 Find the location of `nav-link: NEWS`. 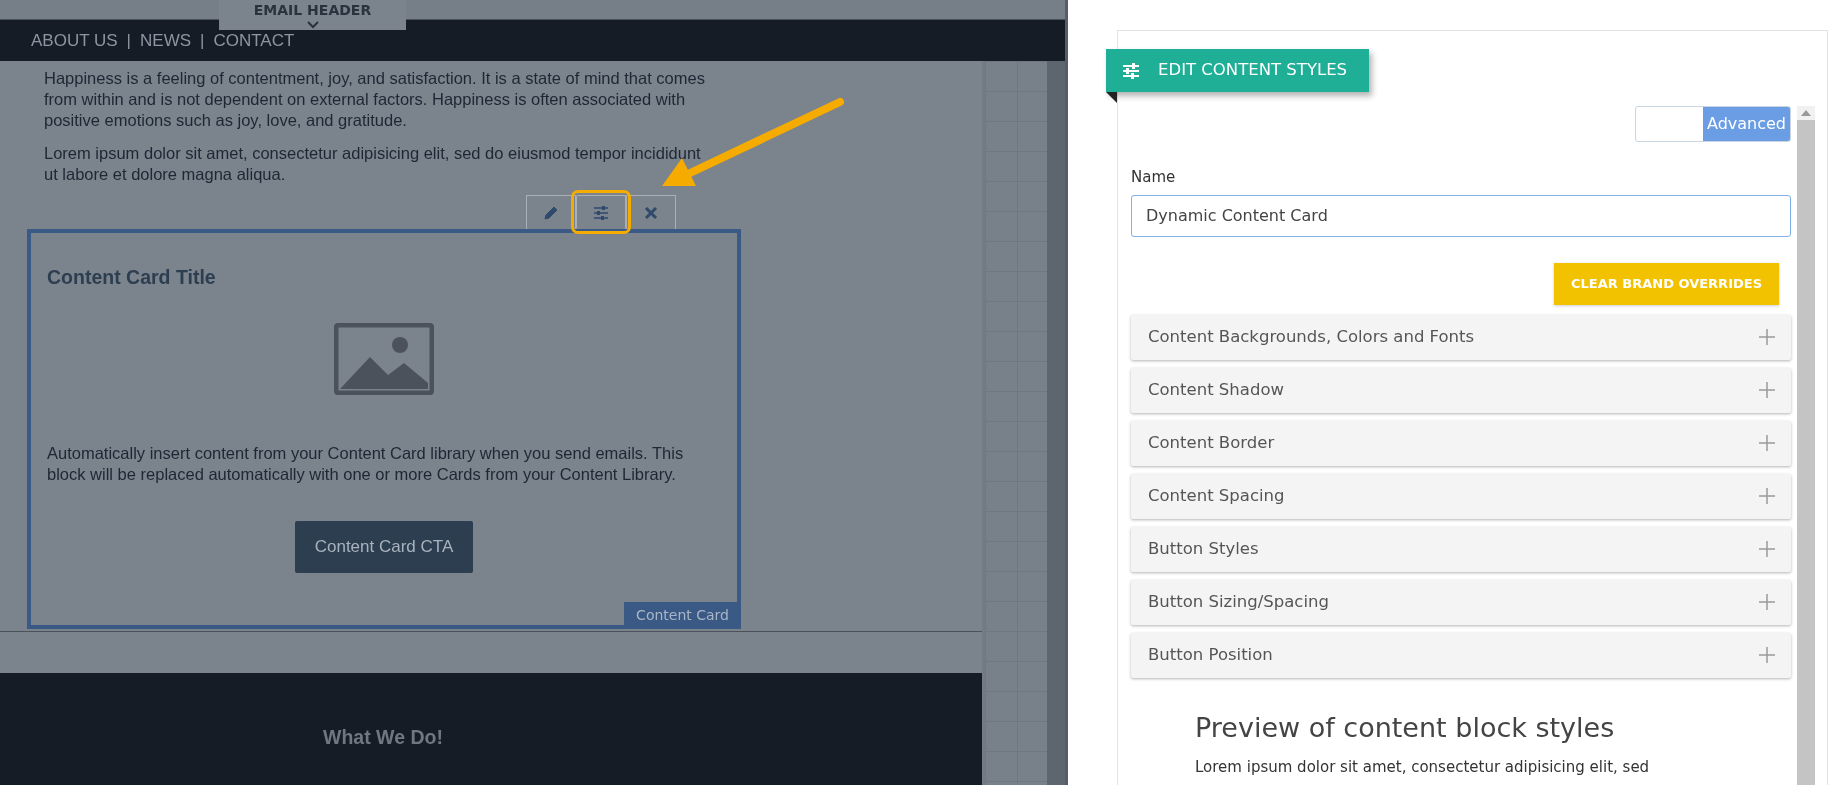

nav-link: NEWS is located at coordinates (165, 40).